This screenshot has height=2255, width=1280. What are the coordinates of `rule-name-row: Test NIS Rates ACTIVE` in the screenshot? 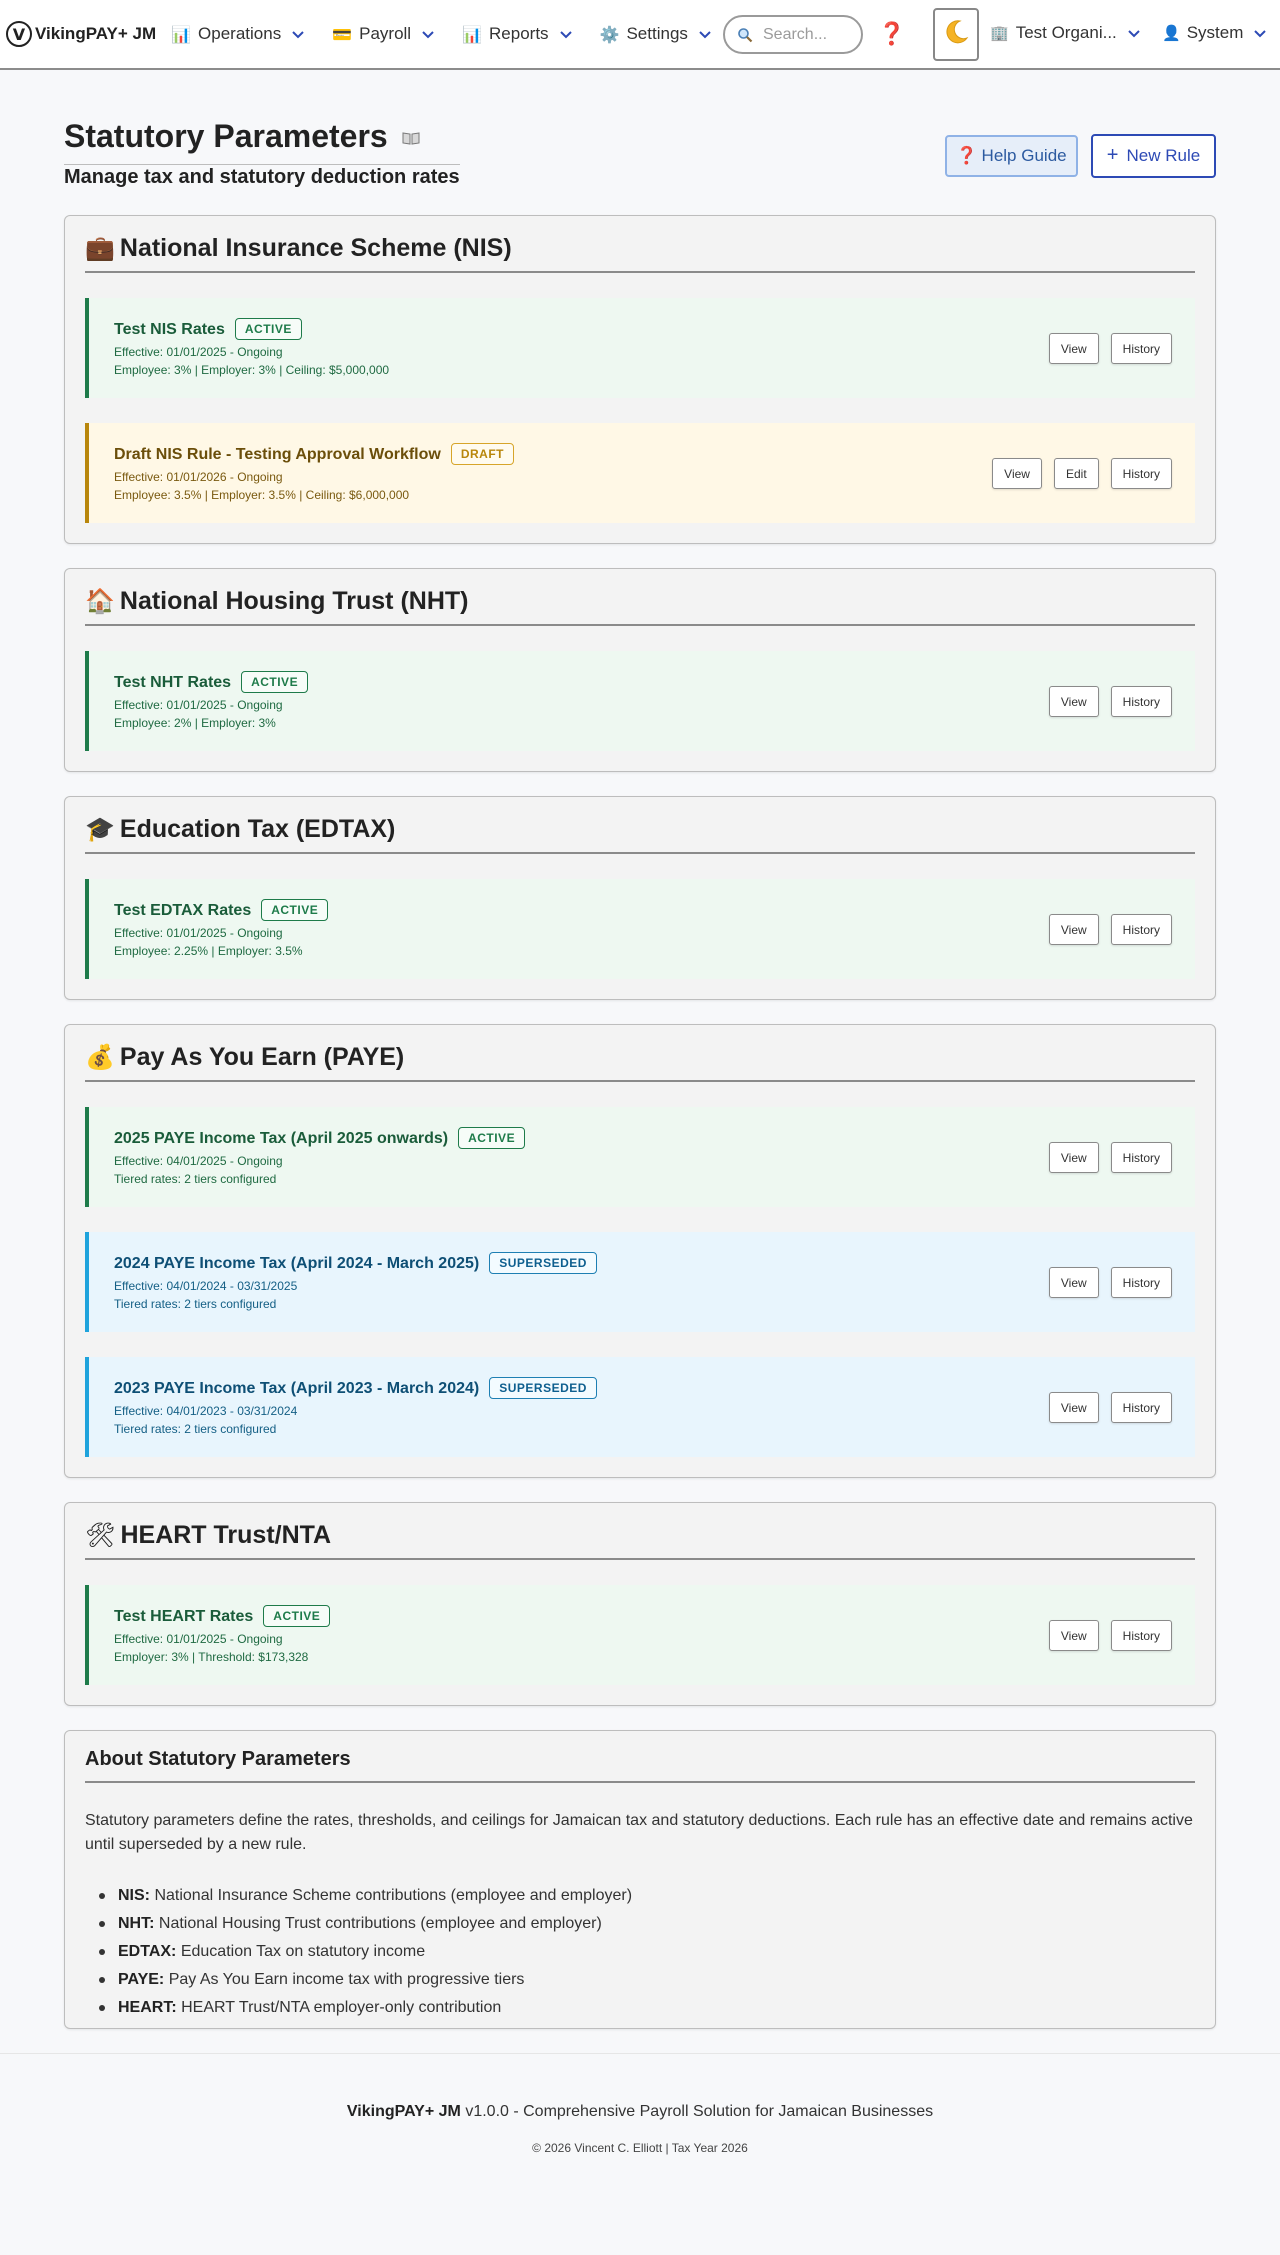 It's located at (208, 329).